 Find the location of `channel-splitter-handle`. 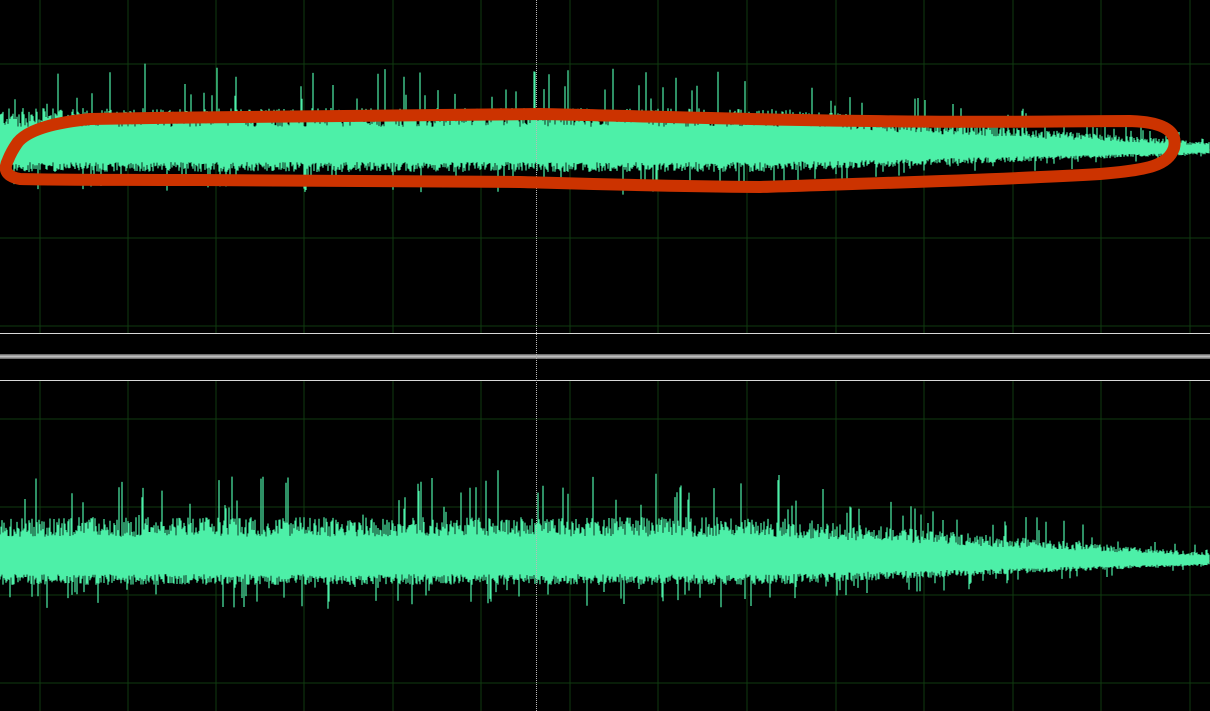

channel-splitter-handle is located at coordinates (605, 356).